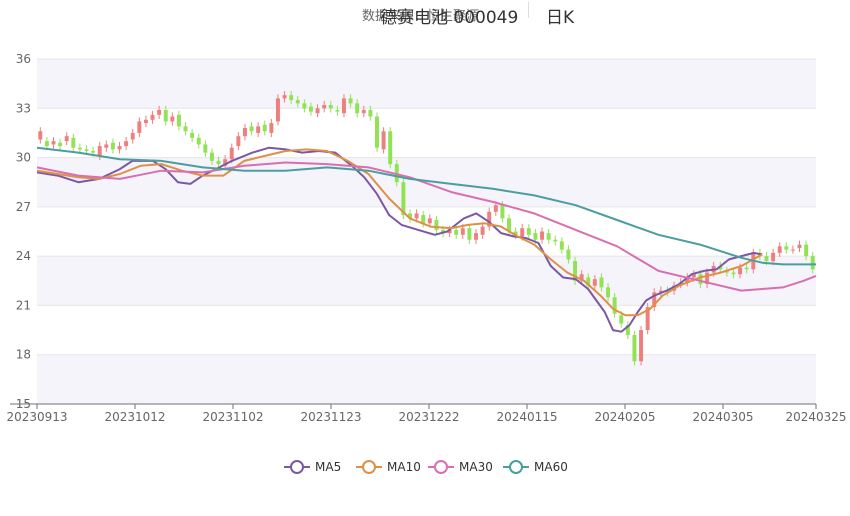 The height and width of the screenshot is (516, 850). What do you see at coordinates (476, 467) in the screenshot?
I see `legend-label: MA30` at bounding box center [476, 467].